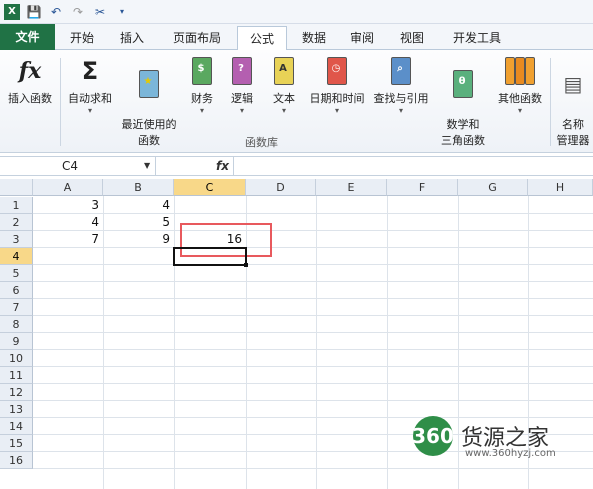 This screenshot has height=489, width=593. Describe the element at coordinates (132, 38) in the screenshot. I see `tab-insert: 插入` at that location.